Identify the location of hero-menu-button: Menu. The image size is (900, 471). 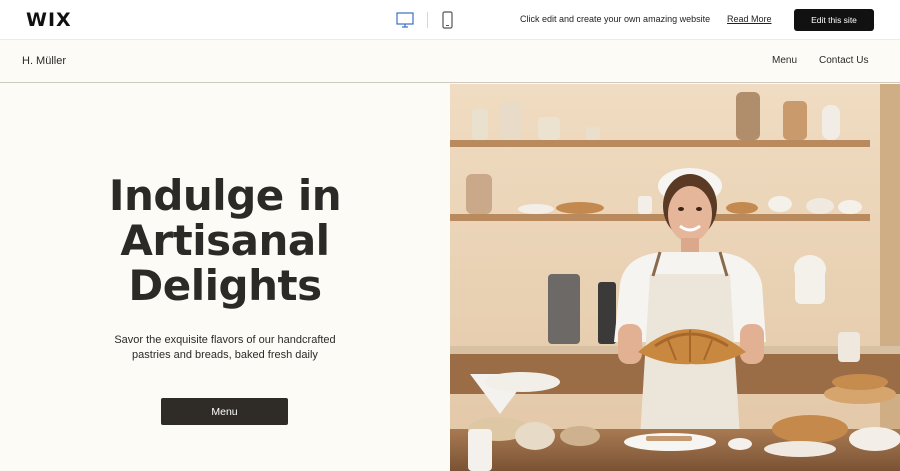
(224, 411).